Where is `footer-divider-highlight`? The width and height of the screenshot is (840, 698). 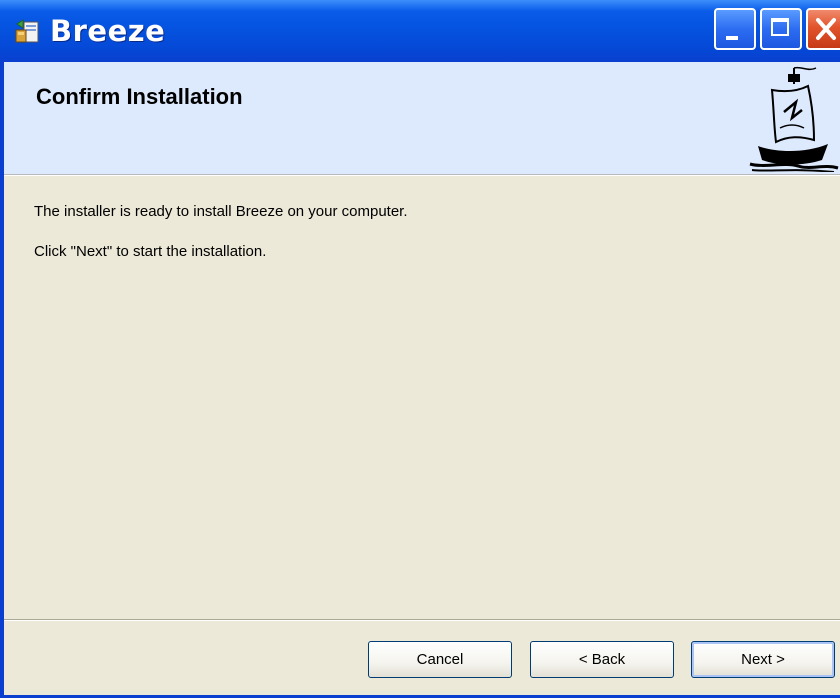
footer-divider-highlight is located at coordinates (422, 620).